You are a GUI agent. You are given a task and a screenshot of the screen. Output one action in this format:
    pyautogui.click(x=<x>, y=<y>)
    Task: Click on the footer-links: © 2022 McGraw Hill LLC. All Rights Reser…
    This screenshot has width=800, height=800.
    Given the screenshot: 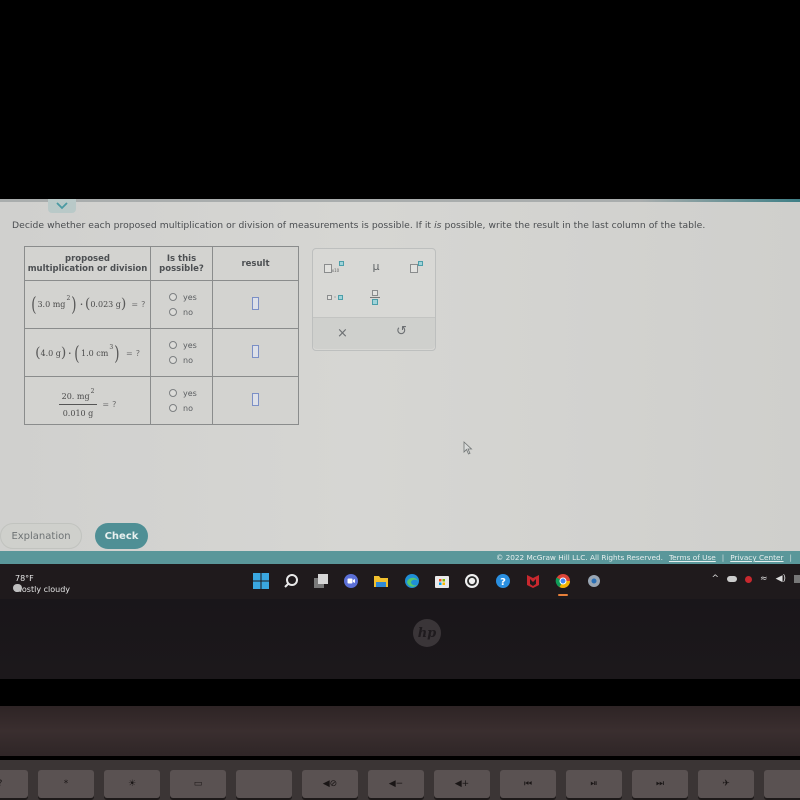 What is the action you would take?
    pyautogui.click(x=644, y=557)
    